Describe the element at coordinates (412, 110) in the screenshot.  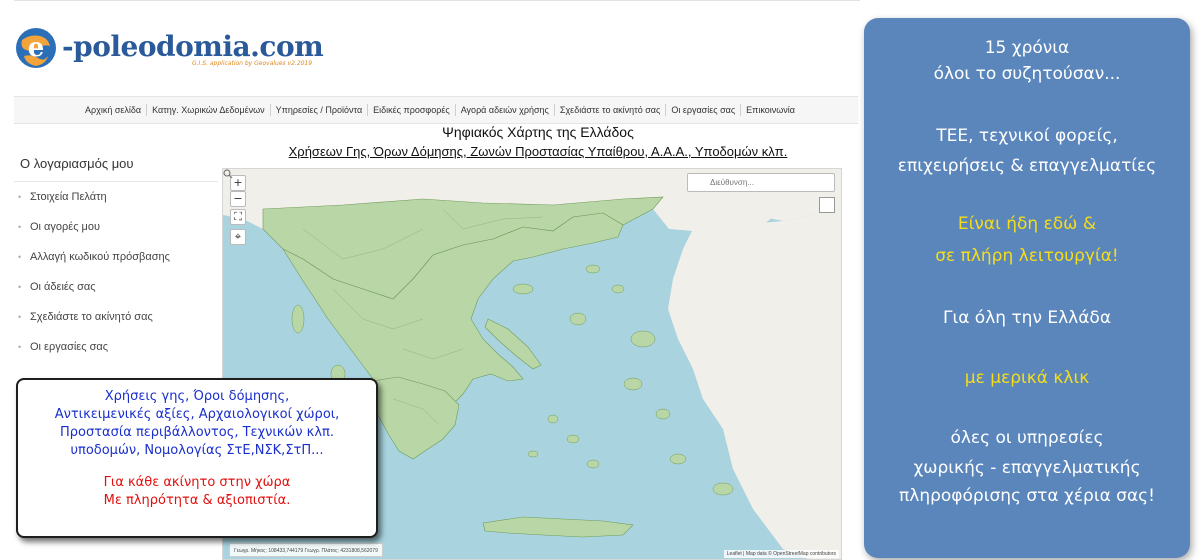
I see `nav-special-offers: Ειδικές προσφορές` at that location.